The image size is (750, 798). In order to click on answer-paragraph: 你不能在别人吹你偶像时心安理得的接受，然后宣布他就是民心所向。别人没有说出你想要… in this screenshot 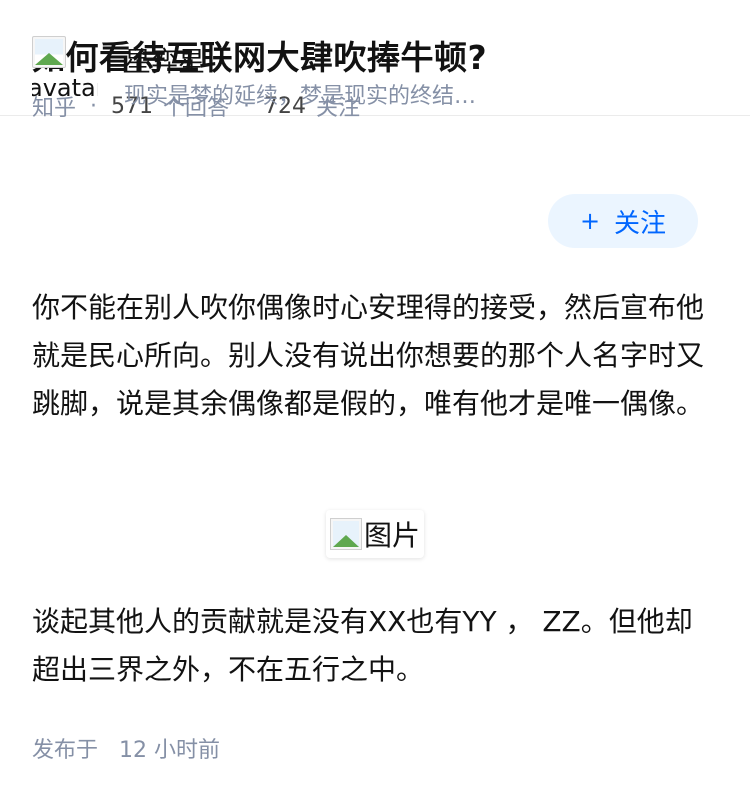, I will do `click(368, 355)`.